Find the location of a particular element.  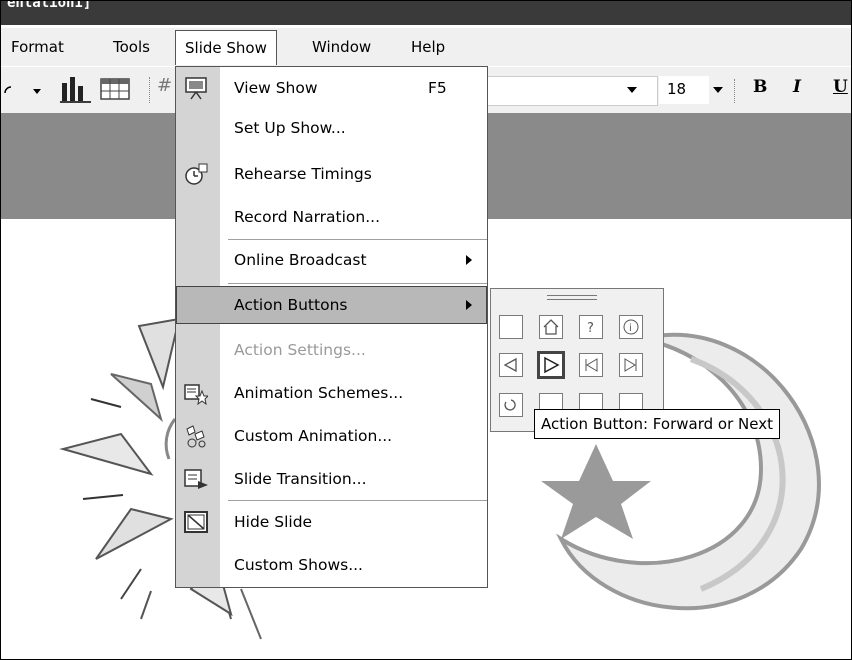

slide-transition-icon is located at coordinates (196, 479).